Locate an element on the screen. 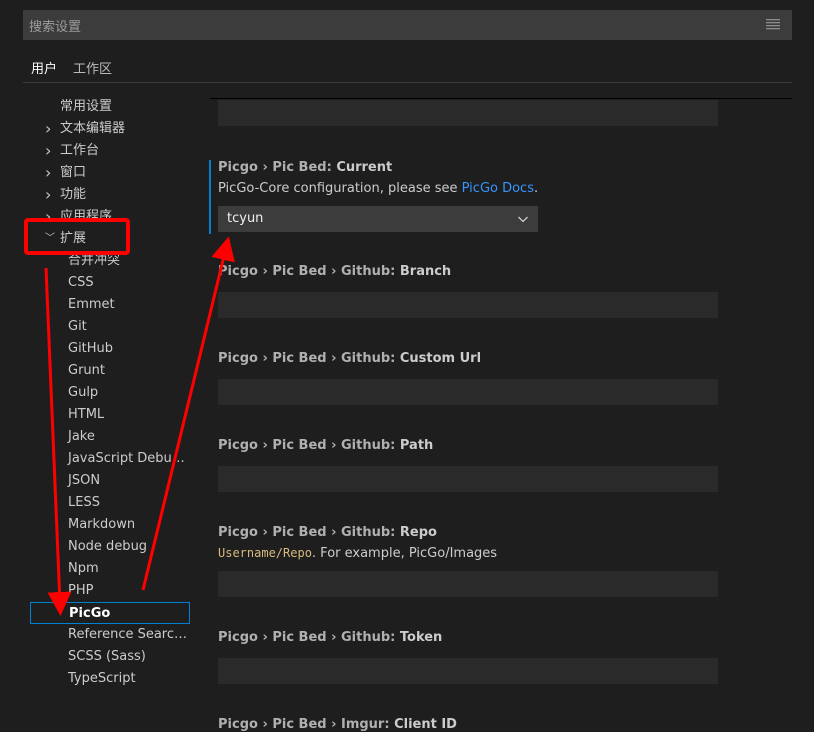  toc-item: › 工作台 is located at coordinates (110, 151).